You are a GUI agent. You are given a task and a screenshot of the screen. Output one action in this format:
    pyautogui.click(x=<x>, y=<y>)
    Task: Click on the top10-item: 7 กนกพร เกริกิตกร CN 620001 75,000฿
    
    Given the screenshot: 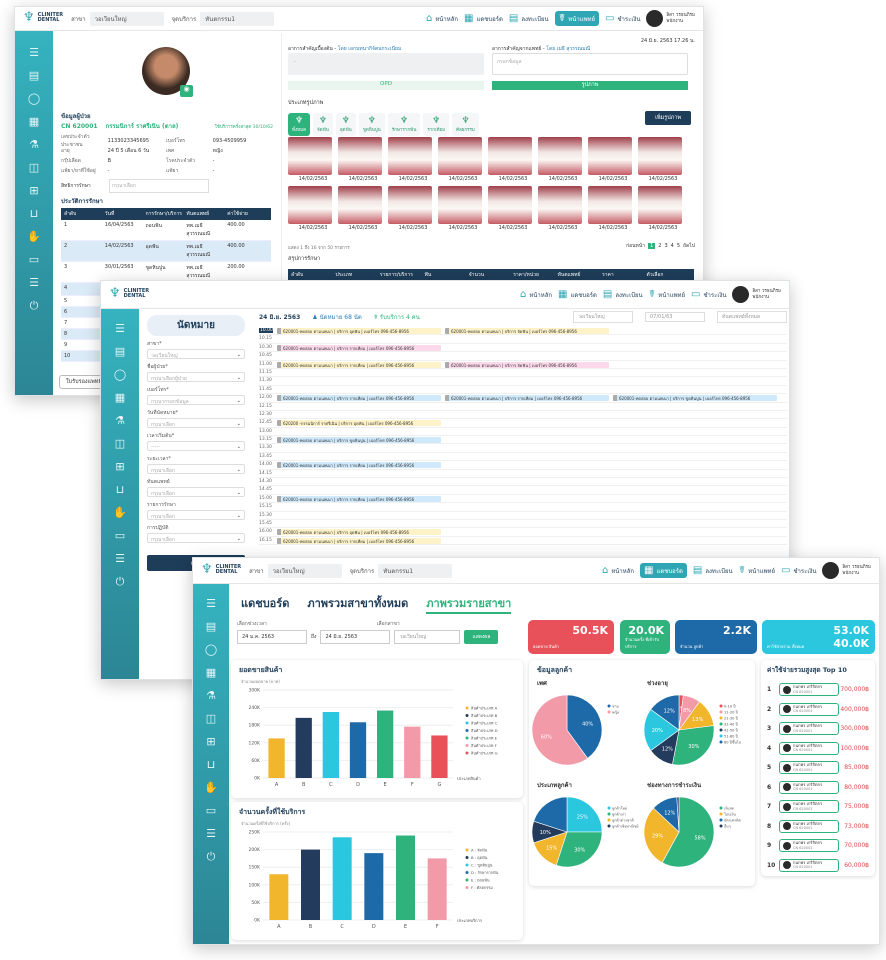 What is the action you would take?
    pyautogui.click(x=818, y=807)
    